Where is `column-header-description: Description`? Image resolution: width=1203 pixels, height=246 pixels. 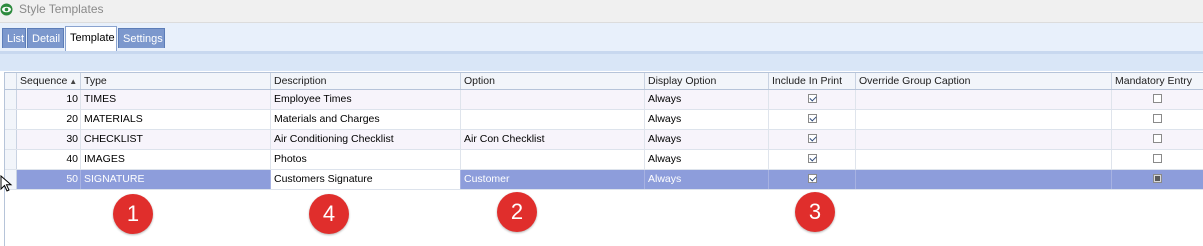
column-header-description: Description is located at coordinates (366, 81).